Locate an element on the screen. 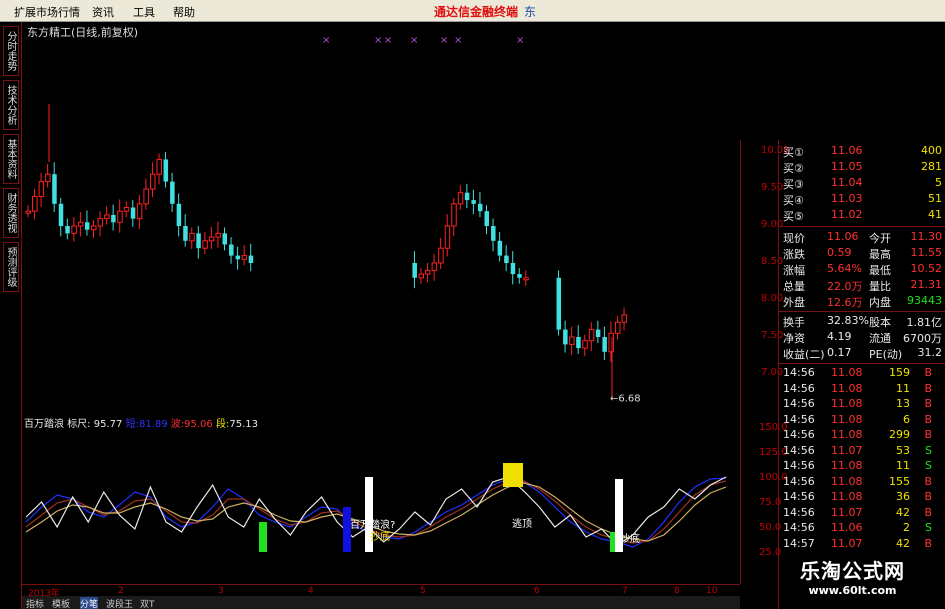  trade-price: 11.06 is located at coordinates (847, 527).